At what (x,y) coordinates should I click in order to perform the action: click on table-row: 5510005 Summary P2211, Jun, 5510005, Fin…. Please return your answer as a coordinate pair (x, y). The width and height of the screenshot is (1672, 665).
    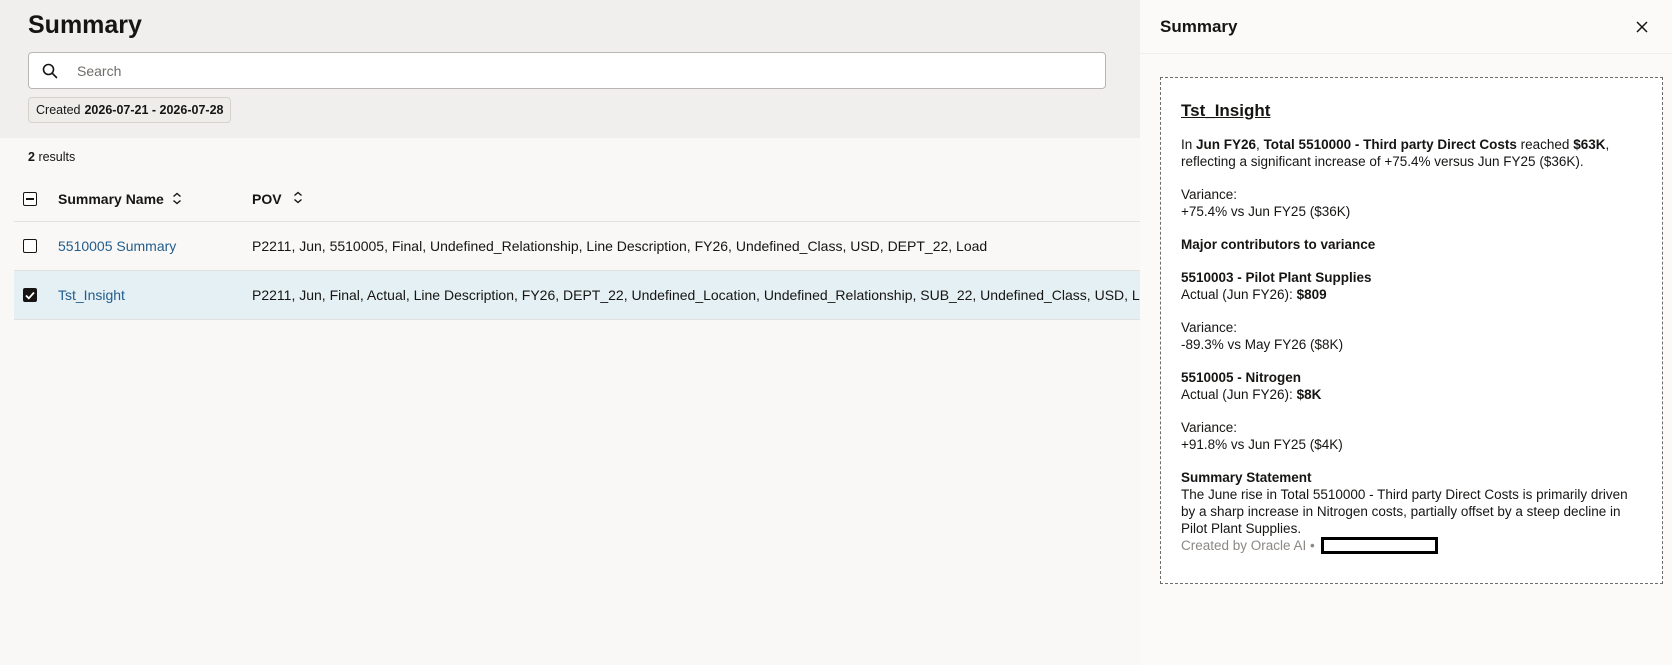
    Looking at the image, I should click on (577, 246).